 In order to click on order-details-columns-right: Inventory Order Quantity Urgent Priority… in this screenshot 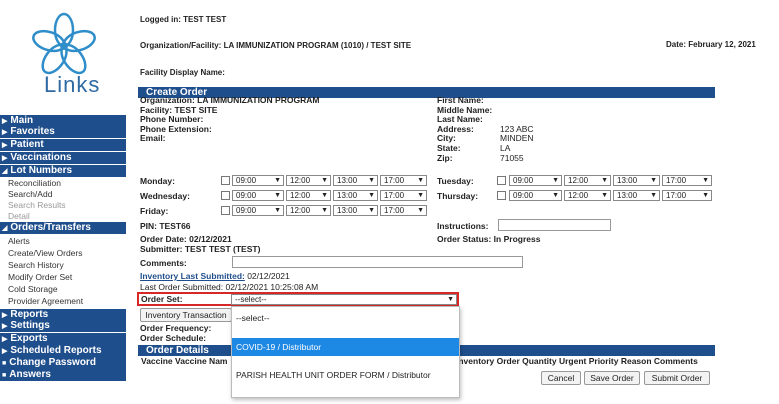, I will do `click(577, 361)`.